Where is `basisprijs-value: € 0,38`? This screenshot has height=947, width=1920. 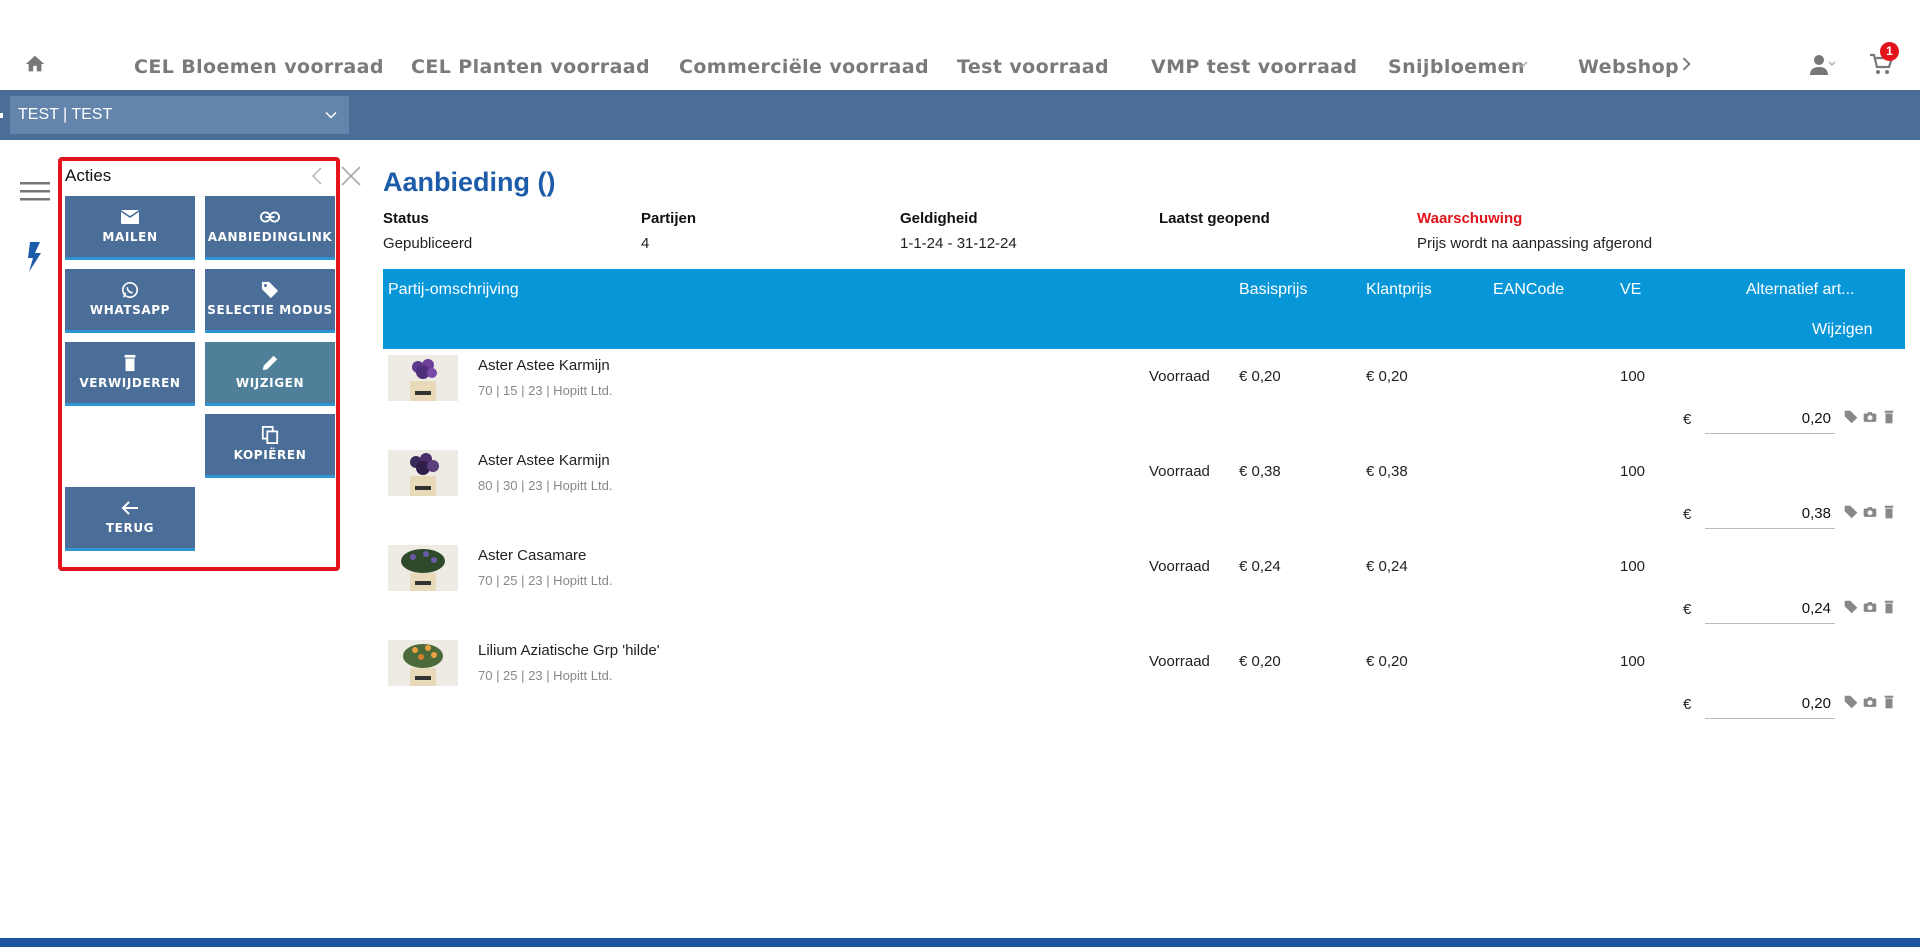 basisprijs-value: € 0,38 is located at coordinates (1260, 471).